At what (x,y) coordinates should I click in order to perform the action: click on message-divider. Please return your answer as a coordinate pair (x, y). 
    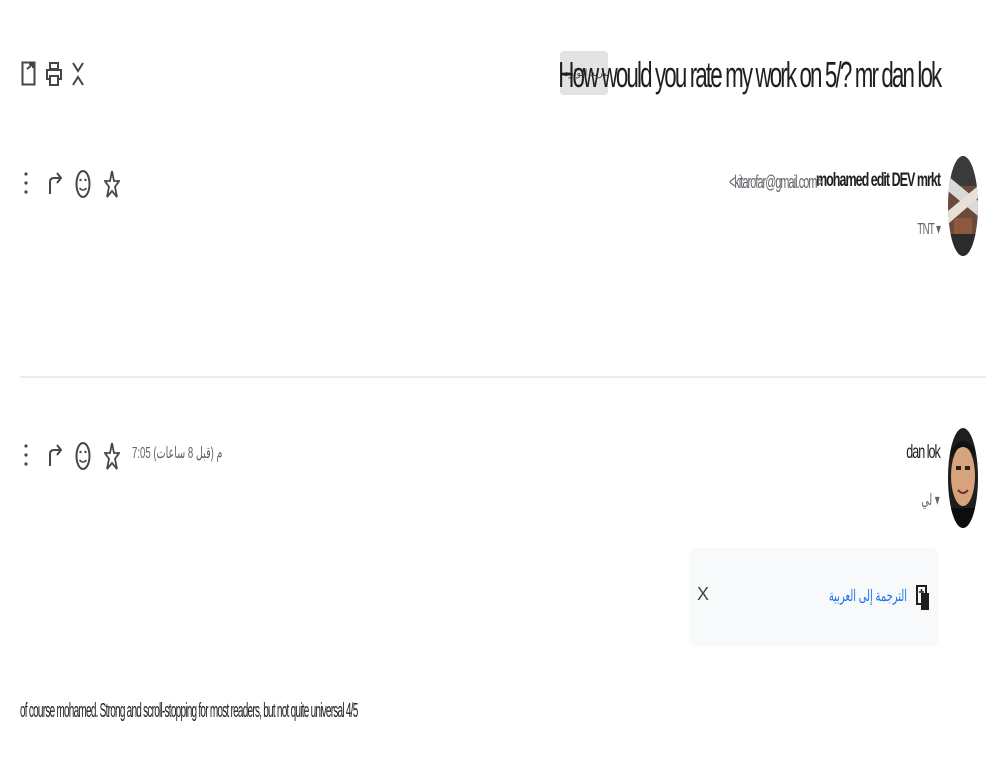
    Looking at the image, I should click on (503, 377).